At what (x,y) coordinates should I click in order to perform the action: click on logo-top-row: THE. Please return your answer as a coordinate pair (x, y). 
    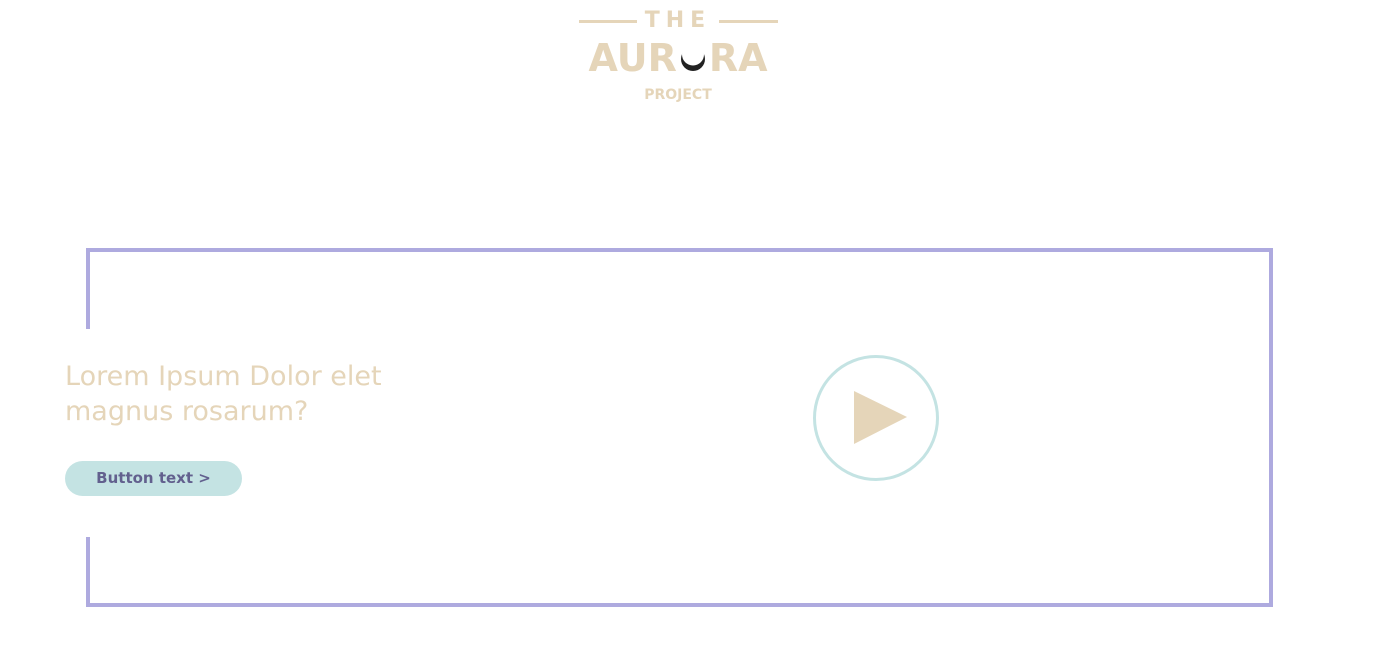
    Looking at the image, I should click on (678, 21).